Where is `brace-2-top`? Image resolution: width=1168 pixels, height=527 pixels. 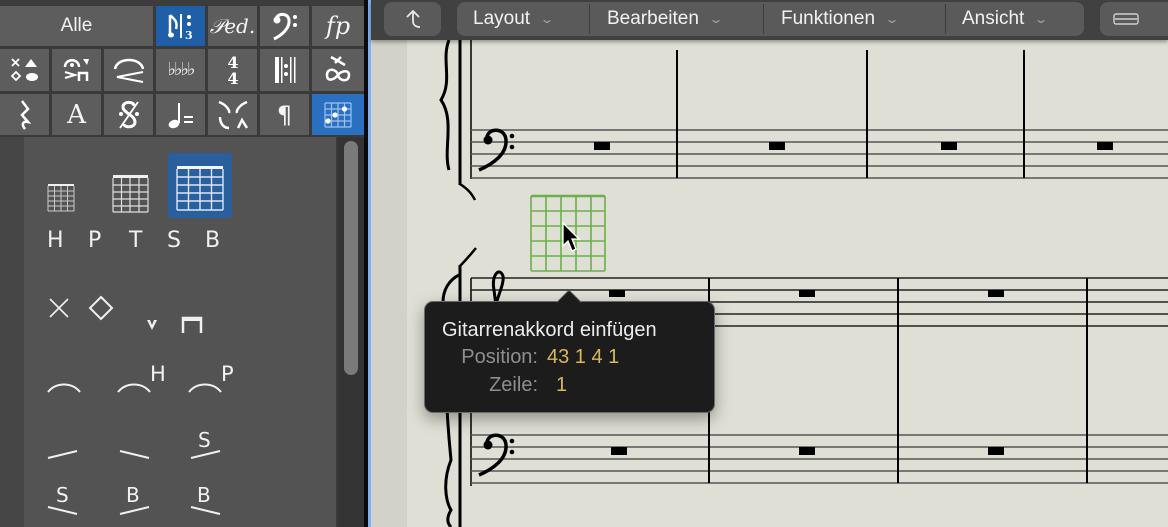
brace-2-top is located at coordinates (450, 288).